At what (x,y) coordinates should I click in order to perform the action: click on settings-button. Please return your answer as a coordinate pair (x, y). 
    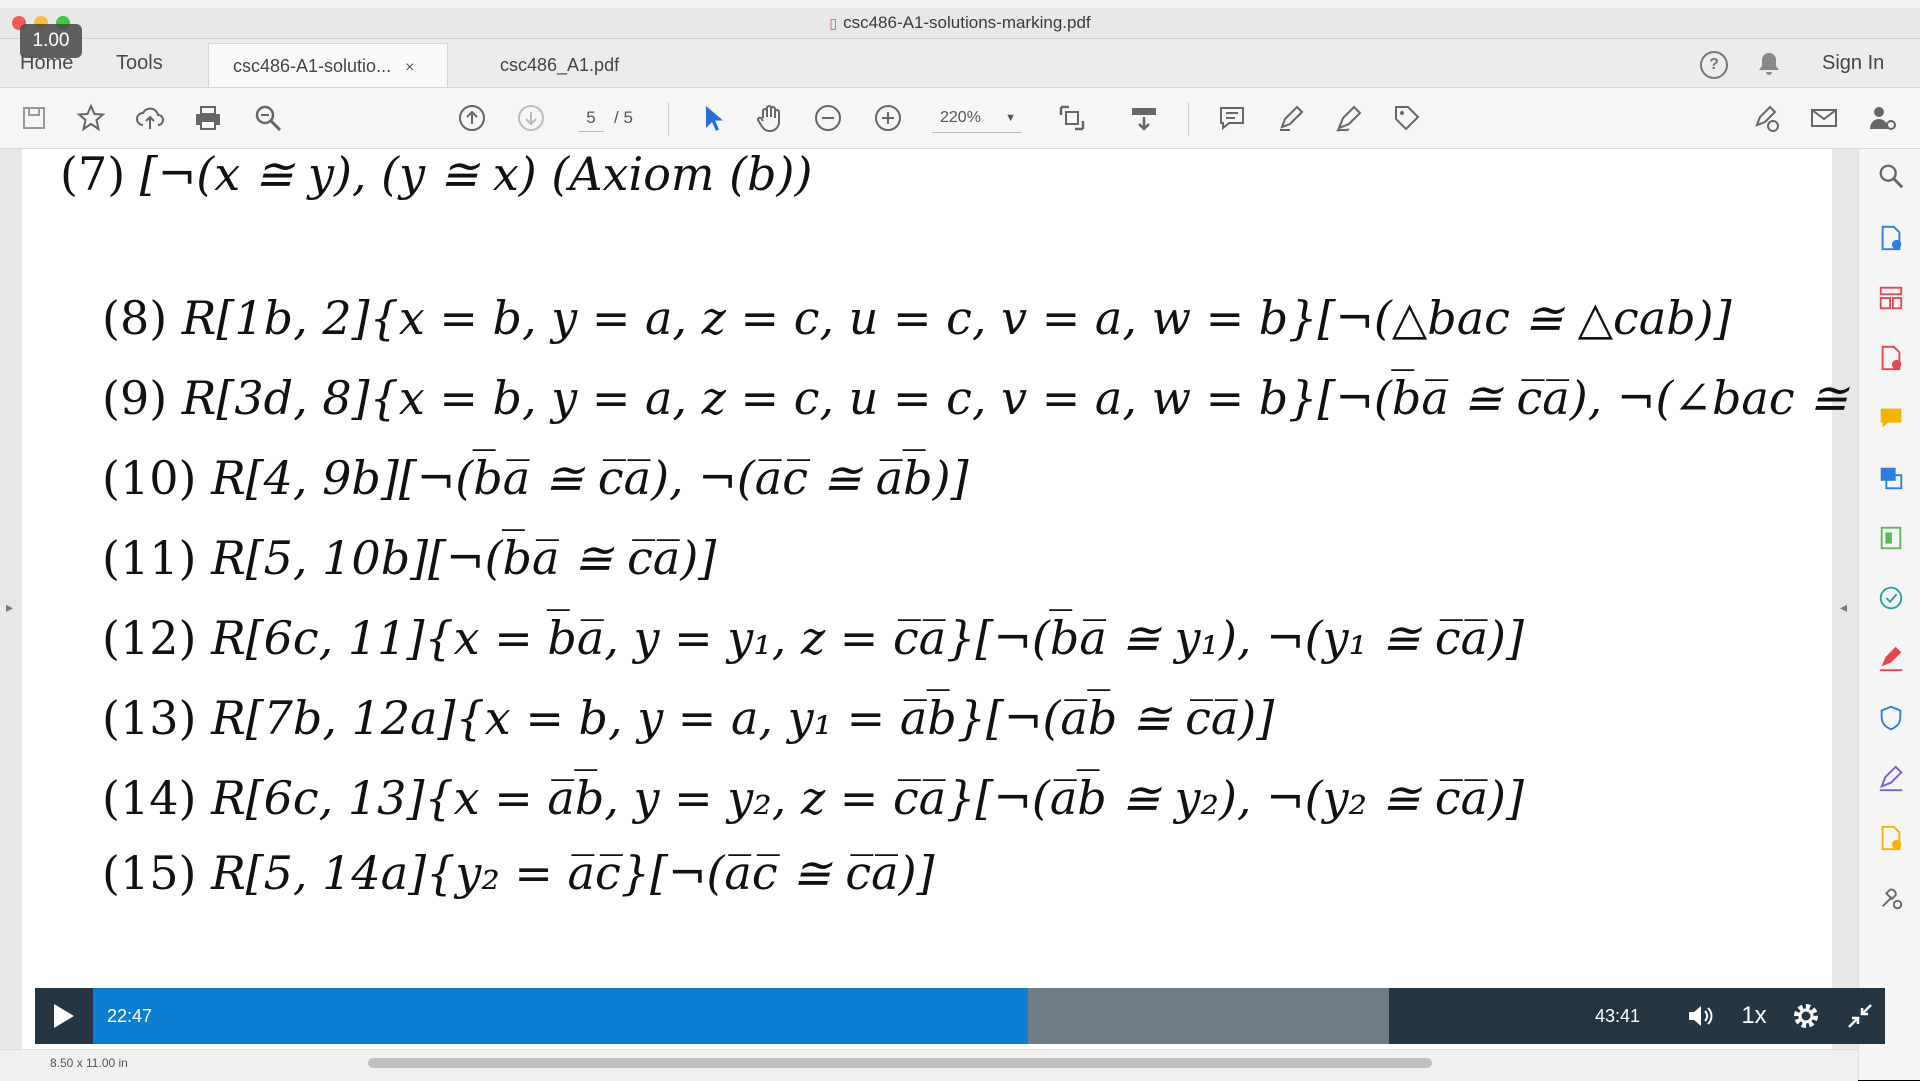
    Looking at the image, I should click on (1806, 1016).